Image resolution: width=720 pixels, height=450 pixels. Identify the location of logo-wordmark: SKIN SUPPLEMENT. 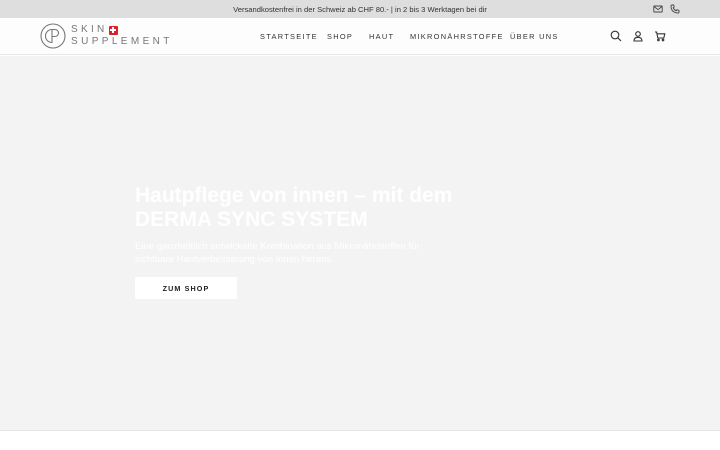
(122, 36).